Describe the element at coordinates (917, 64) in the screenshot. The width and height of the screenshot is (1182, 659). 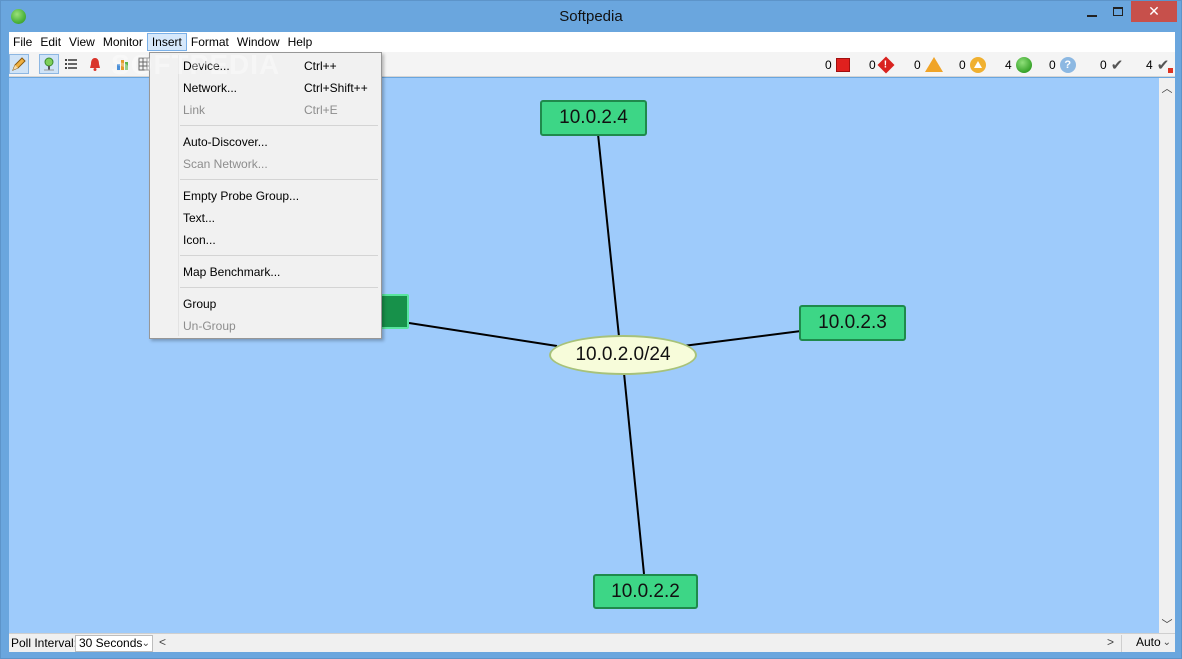
I see `warning-count: 0` at that location.